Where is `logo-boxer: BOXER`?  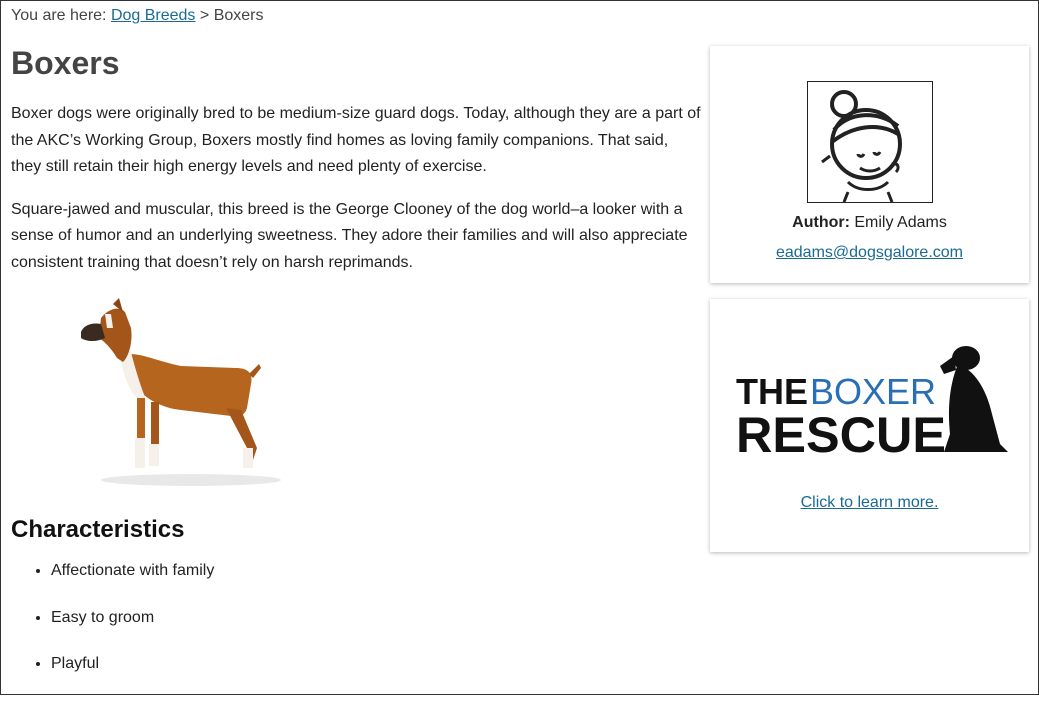 logo-boxer: BOXER is located at coordinates (873, 391).